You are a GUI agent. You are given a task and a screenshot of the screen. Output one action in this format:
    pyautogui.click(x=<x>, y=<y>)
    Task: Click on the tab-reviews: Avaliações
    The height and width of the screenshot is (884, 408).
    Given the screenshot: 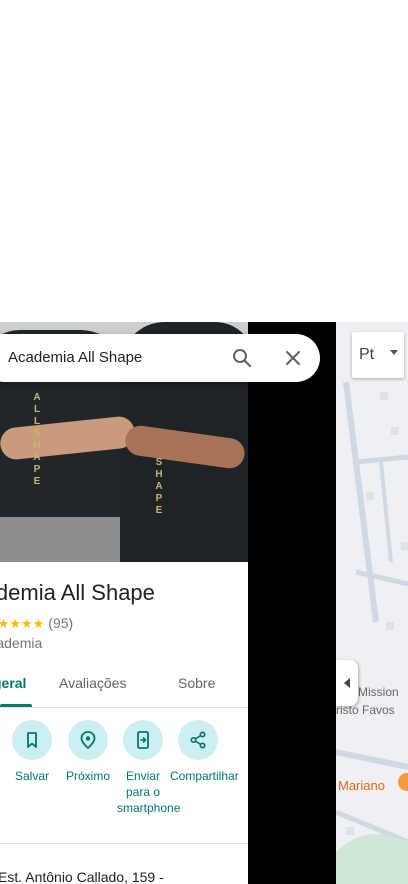 What is the action you would take?
    pyautogui.click(x=92, y=683)
    